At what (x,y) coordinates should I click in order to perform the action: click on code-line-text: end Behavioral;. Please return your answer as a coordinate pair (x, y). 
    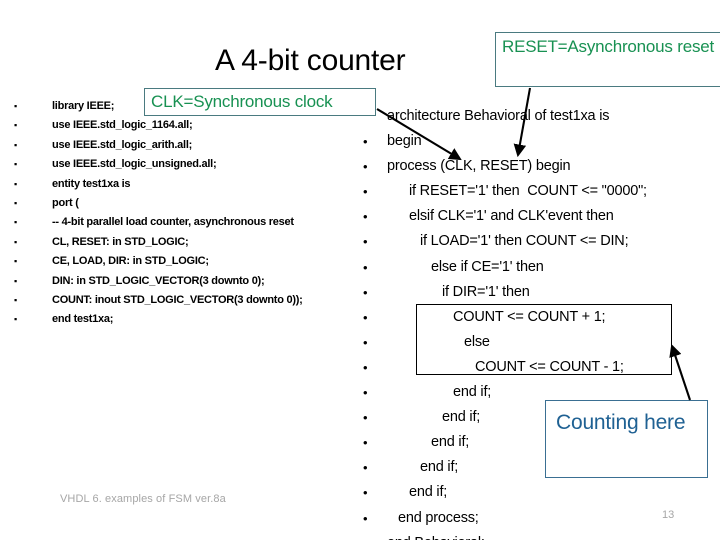
    Looking at the image, I should click on (436, 535).